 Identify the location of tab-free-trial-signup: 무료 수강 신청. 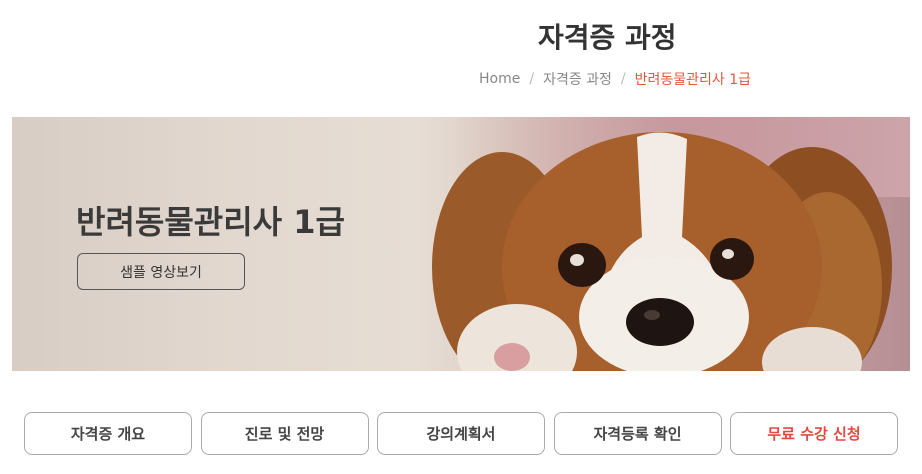
(814, 433).